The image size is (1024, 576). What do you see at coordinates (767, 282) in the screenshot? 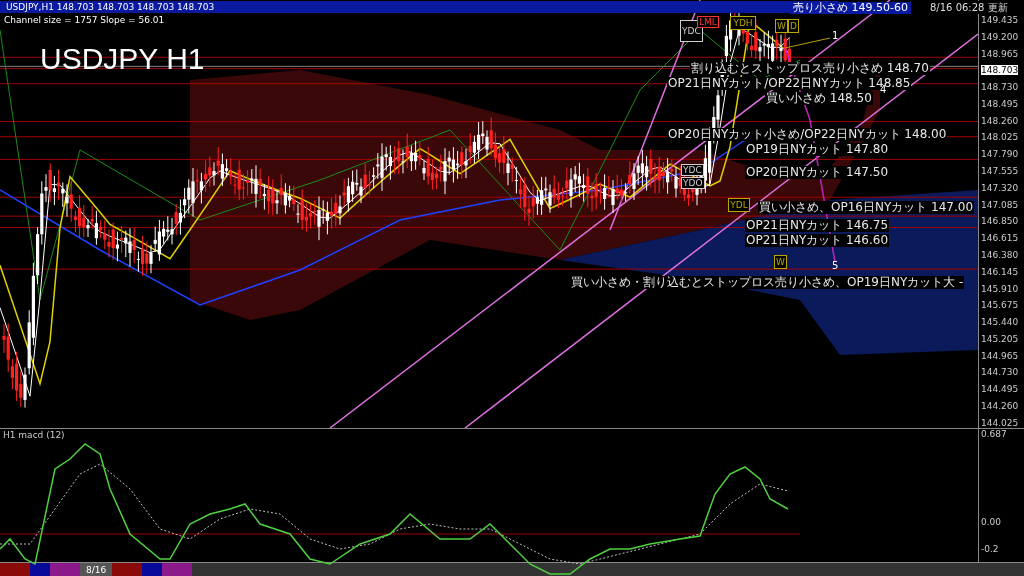
I see `price-annotation: 買い小さめ・割り込むとストップロス売り小さめ、OP19日NYカット大 -` at bounding box center [767, 282].